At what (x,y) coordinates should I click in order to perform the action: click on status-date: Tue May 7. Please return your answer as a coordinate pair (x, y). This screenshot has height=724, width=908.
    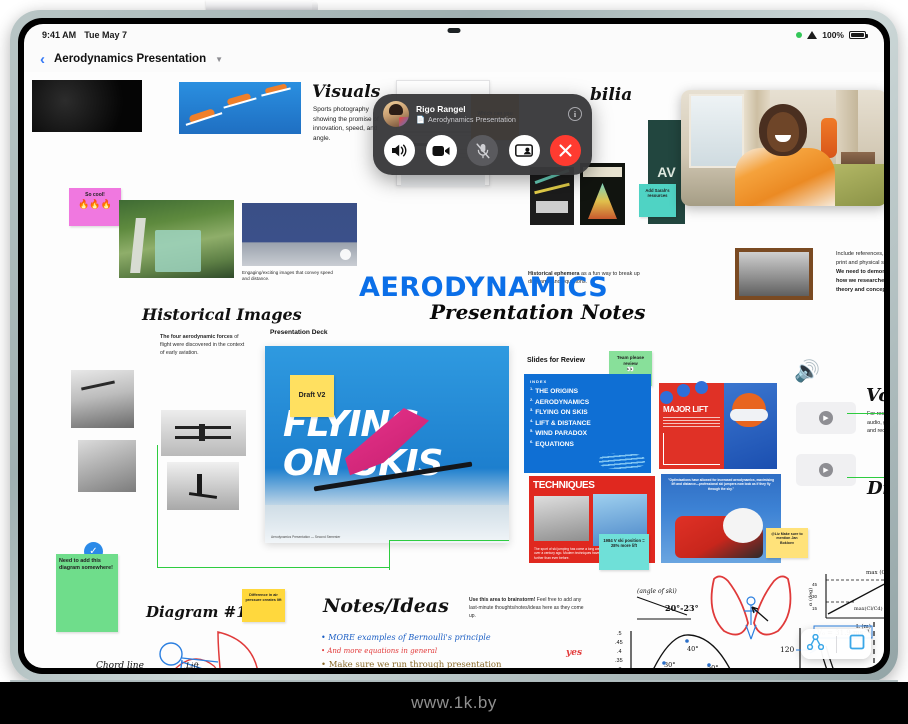
    Looking at the image, I should click on (106, 35).